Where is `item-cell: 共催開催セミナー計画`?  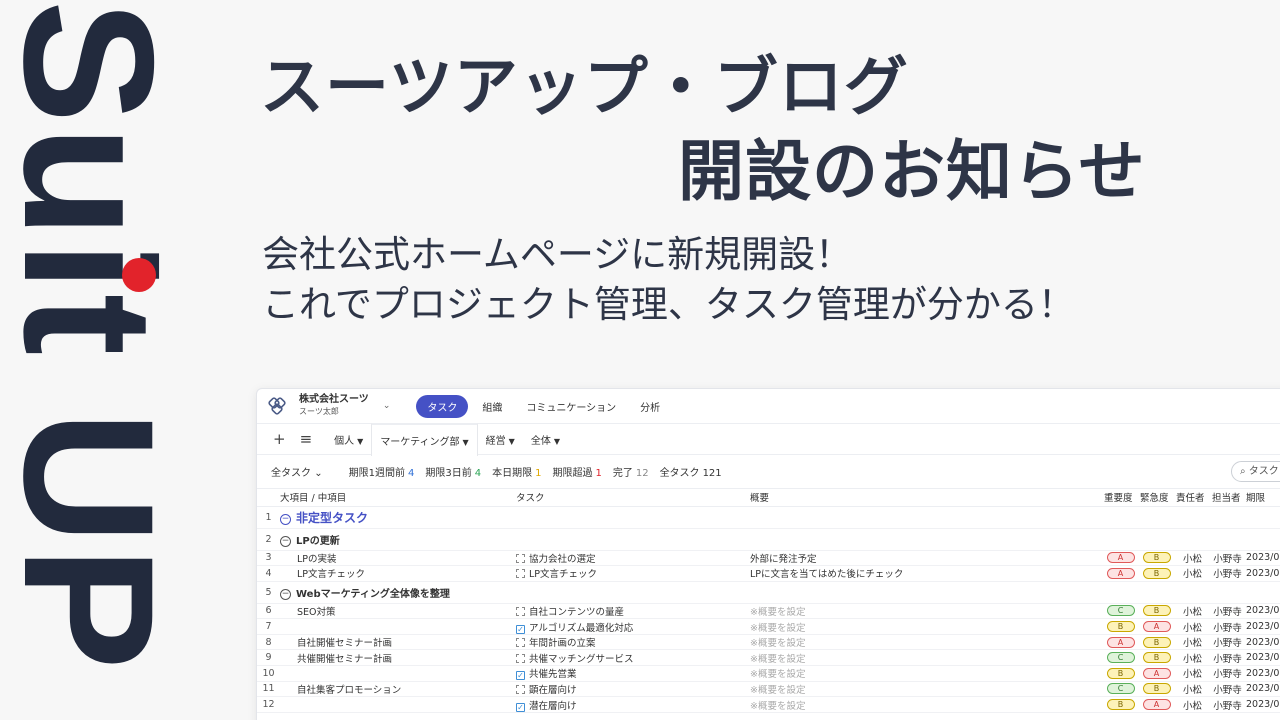 item-cell: 共催開催セミナー計画 is located at coordinates (395, 658).